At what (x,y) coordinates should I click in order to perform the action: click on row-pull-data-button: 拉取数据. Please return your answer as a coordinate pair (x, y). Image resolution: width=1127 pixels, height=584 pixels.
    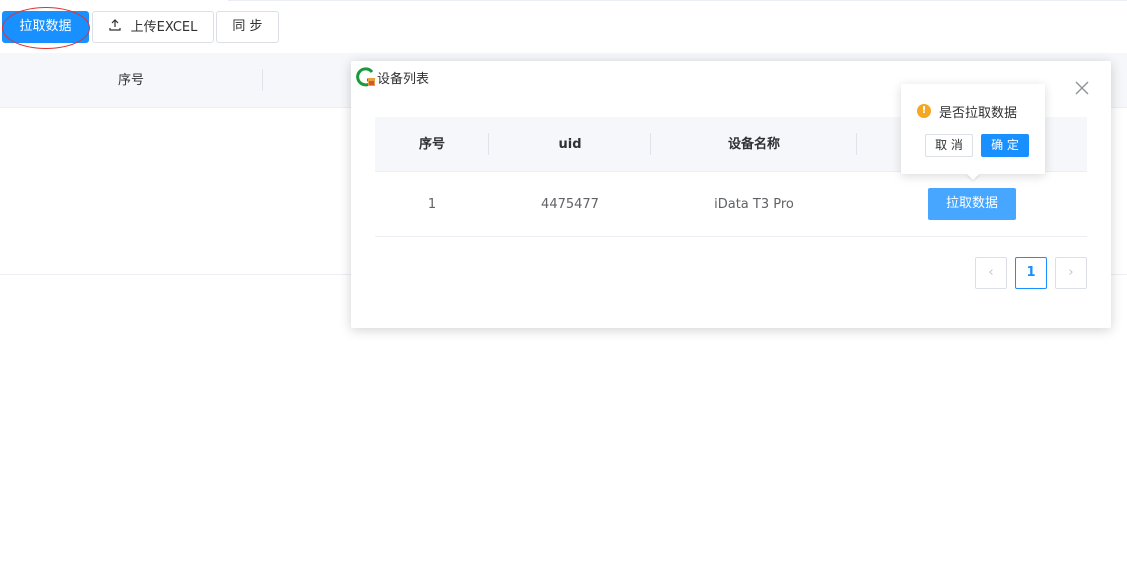
    Looking at the image, I should click on (972, 204).